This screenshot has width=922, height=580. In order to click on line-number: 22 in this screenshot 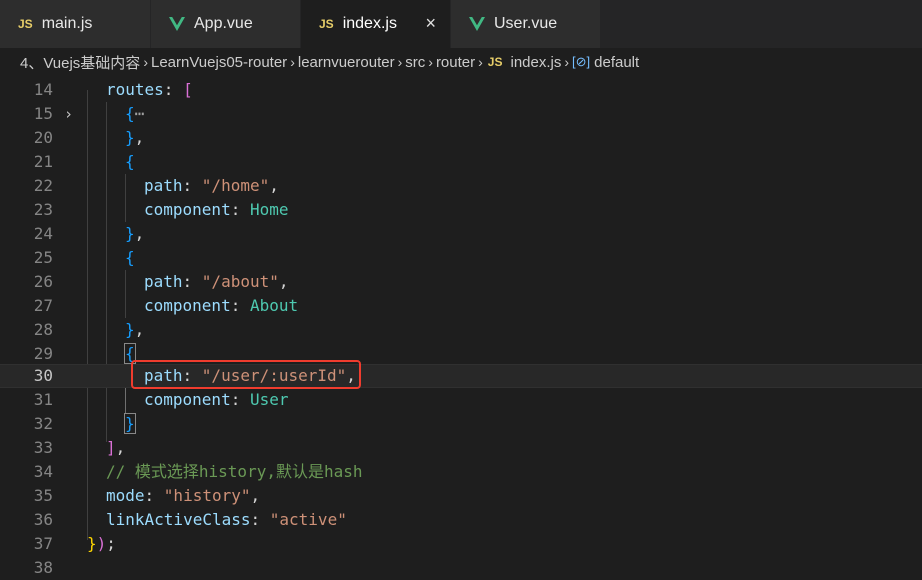, I will do `click(43, 185)`.